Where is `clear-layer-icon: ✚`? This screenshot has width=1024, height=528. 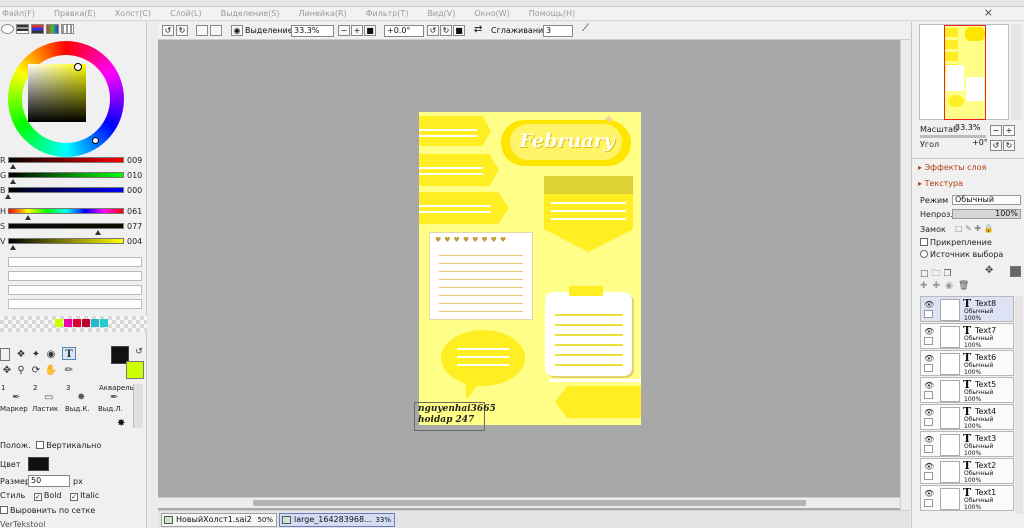
clear-layer-icon: ✚ is located at coordinates (939, 286).